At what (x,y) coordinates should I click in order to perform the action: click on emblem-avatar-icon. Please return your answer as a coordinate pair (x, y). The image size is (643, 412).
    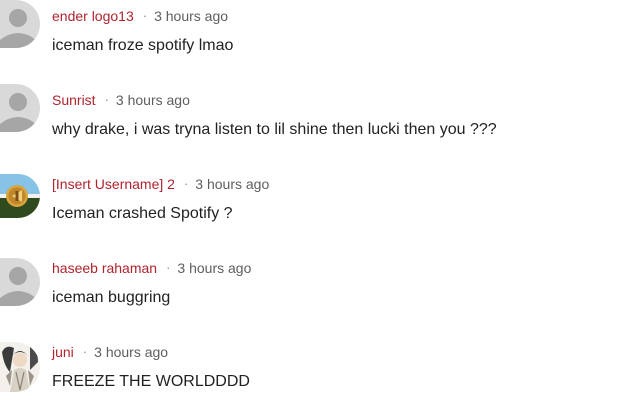
    Looking at the image, I should click on (20, 196).